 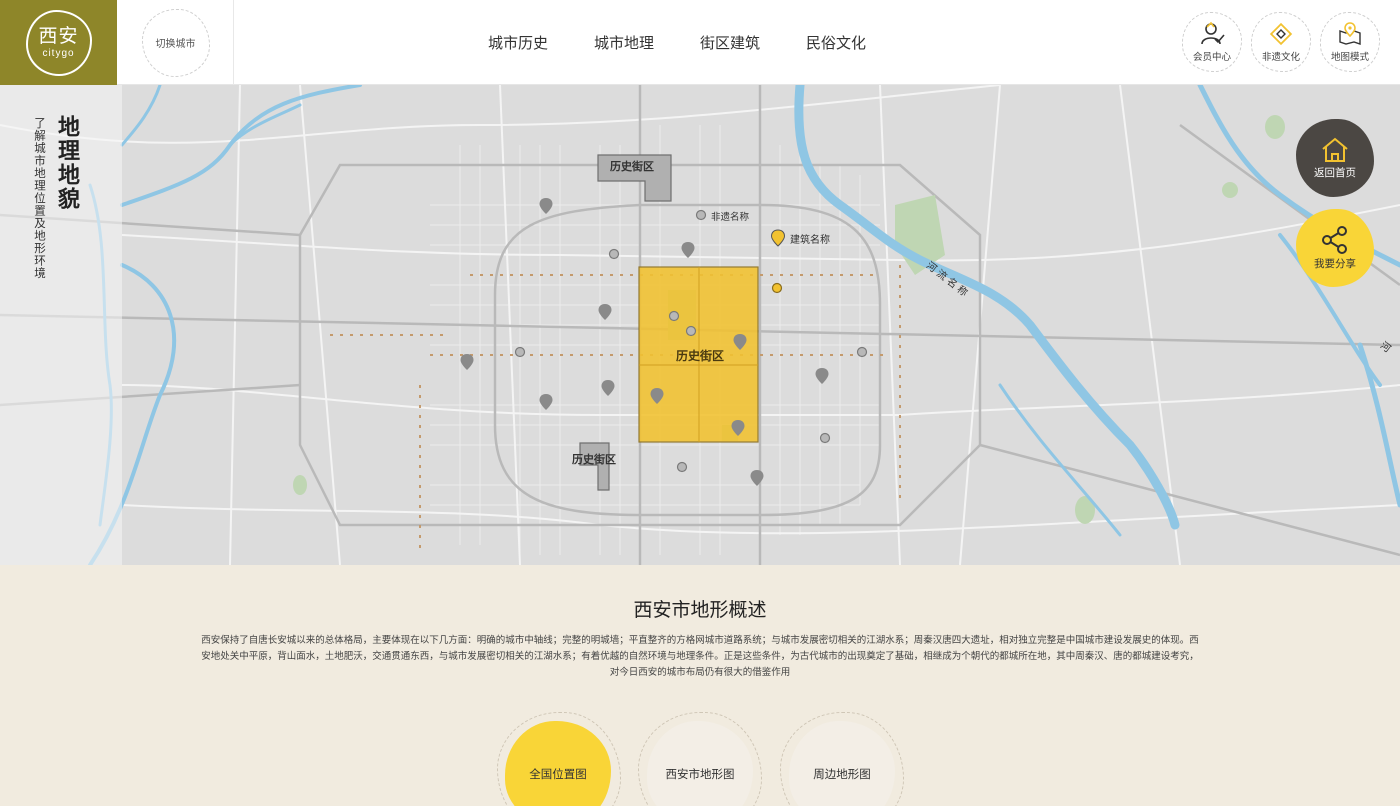 I want to click on logo-badge: 西安 citygo, so click(x=58, y=42).